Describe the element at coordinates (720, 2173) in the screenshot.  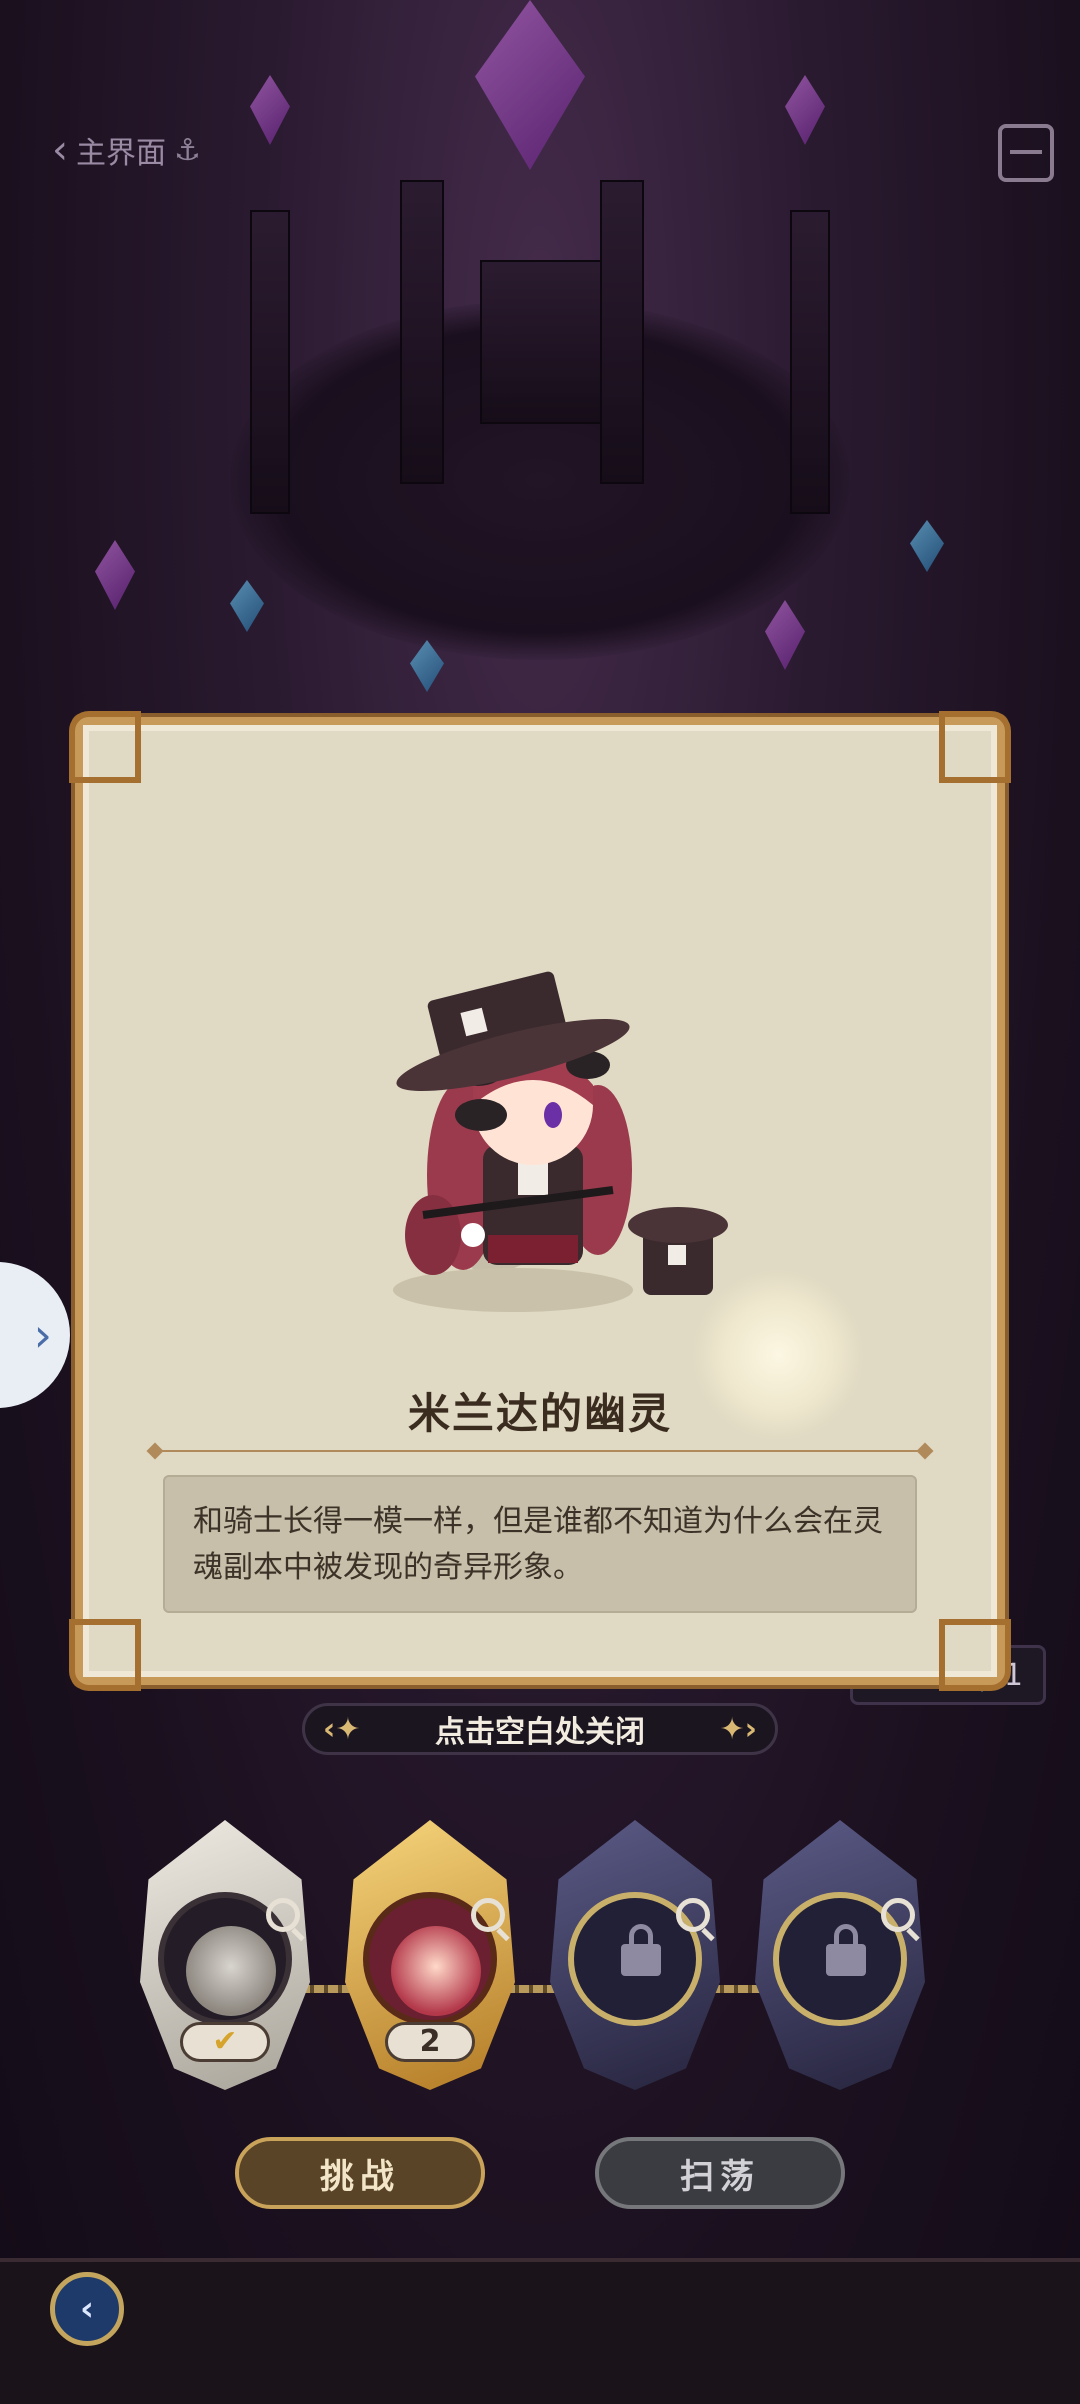
I see `sweep-button: 扫荡` at that location.